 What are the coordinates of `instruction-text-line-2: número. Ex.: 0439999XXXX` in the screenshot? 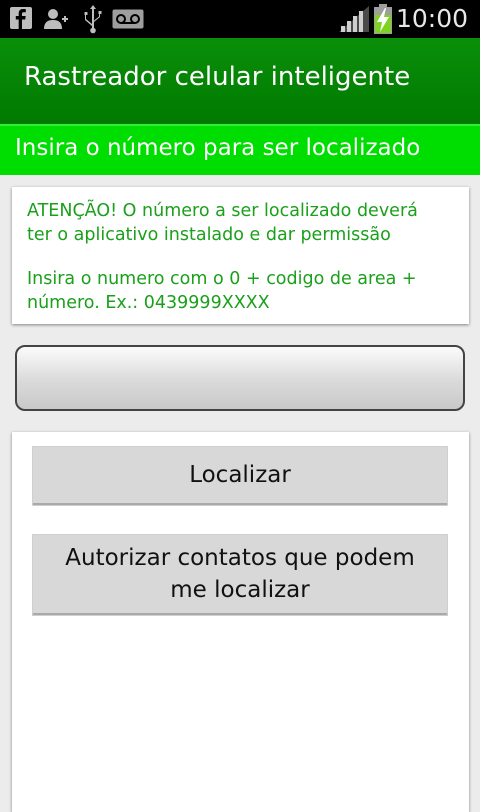 It's located at (148, 303).